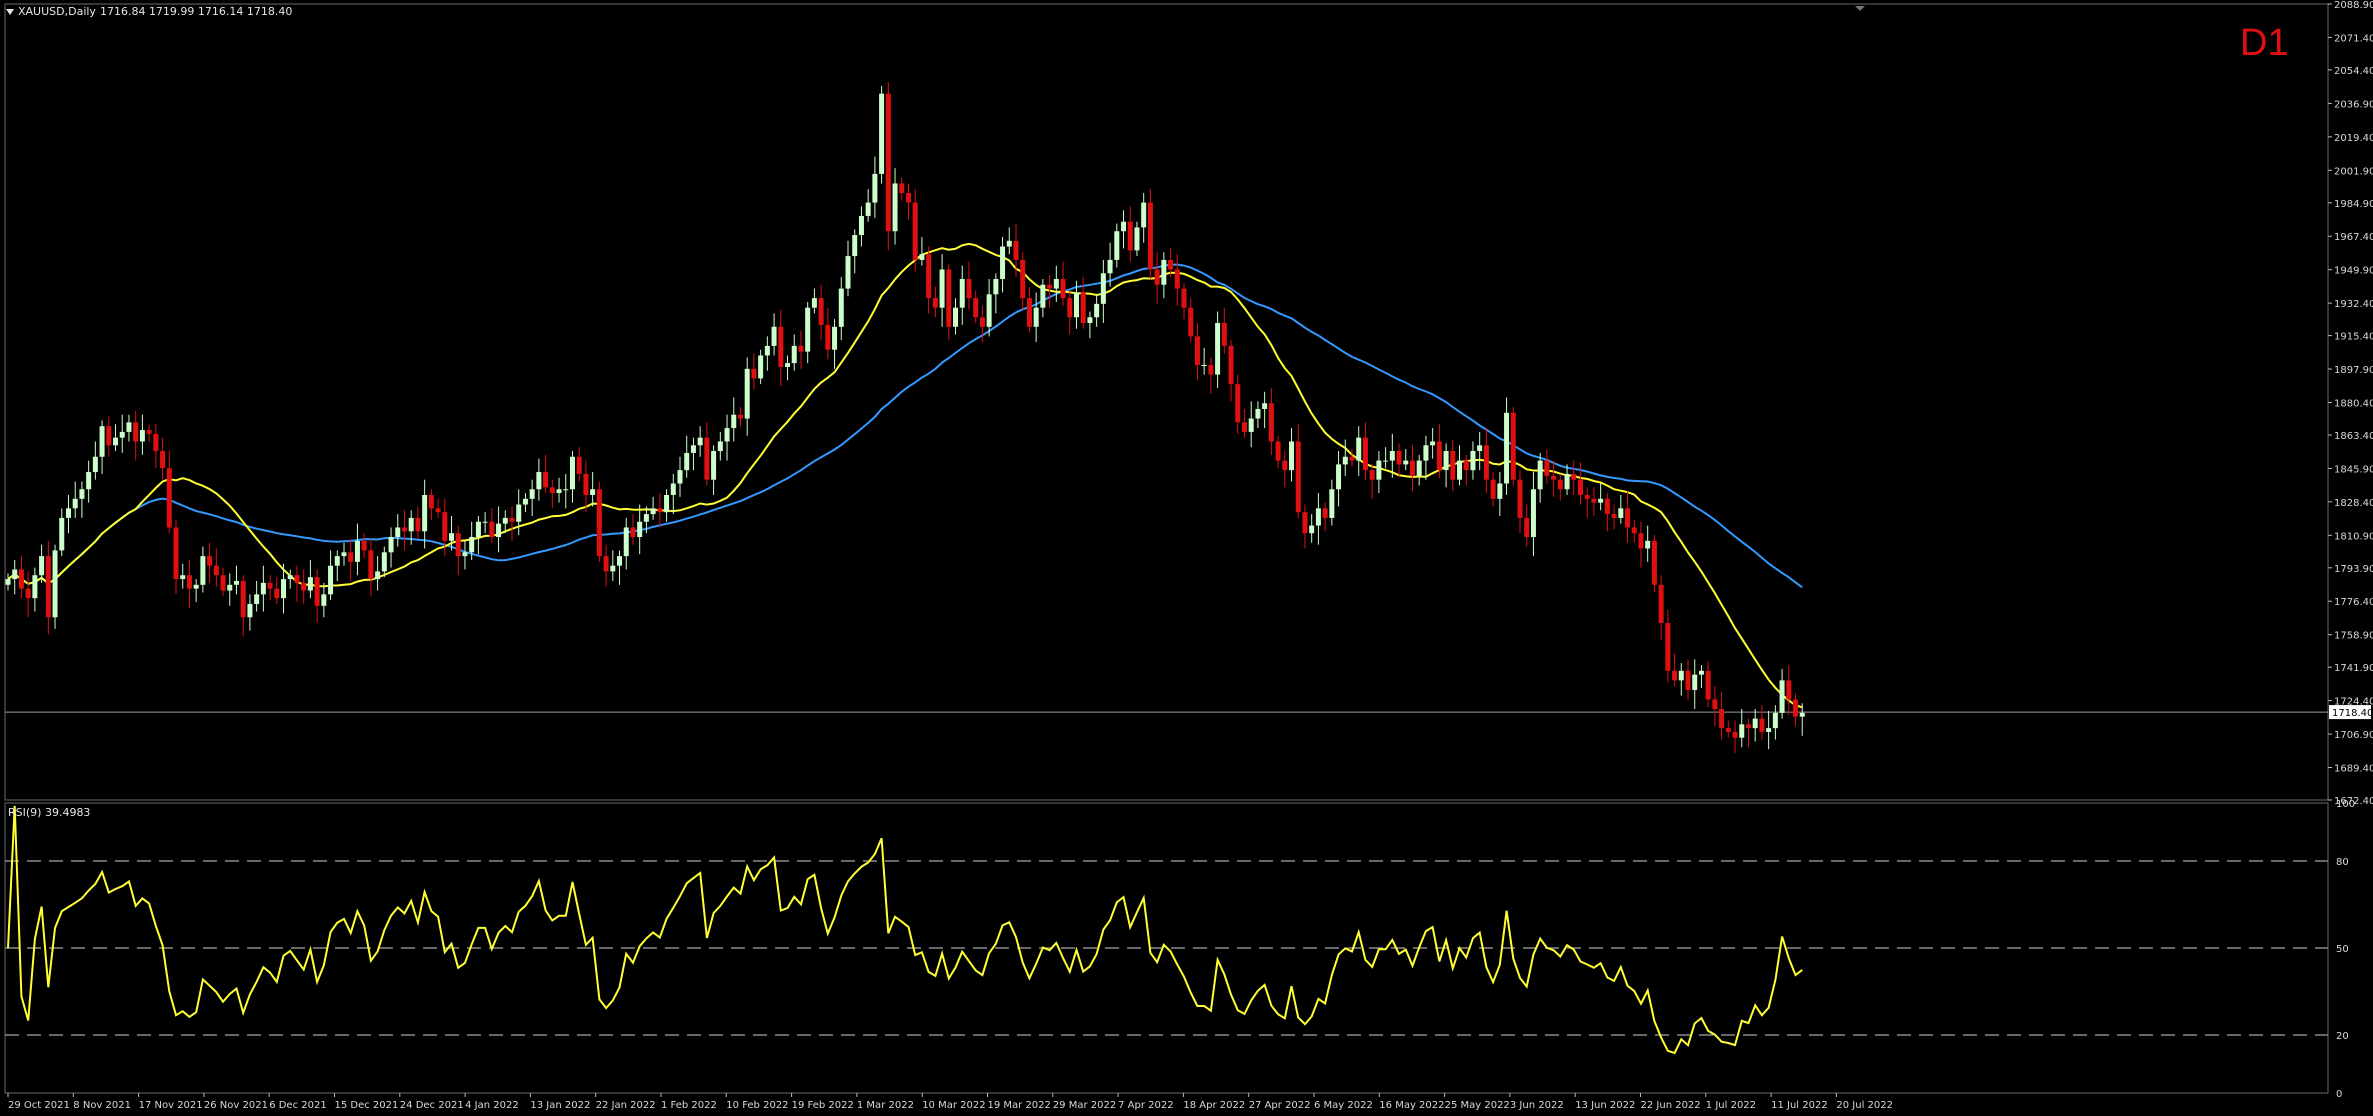 The height and width of the screenshot is (1116, 2373). Describe the element at coordinates (2353, 38) in the screenshot. I see `price-tick-label: 2071.40` at that location.